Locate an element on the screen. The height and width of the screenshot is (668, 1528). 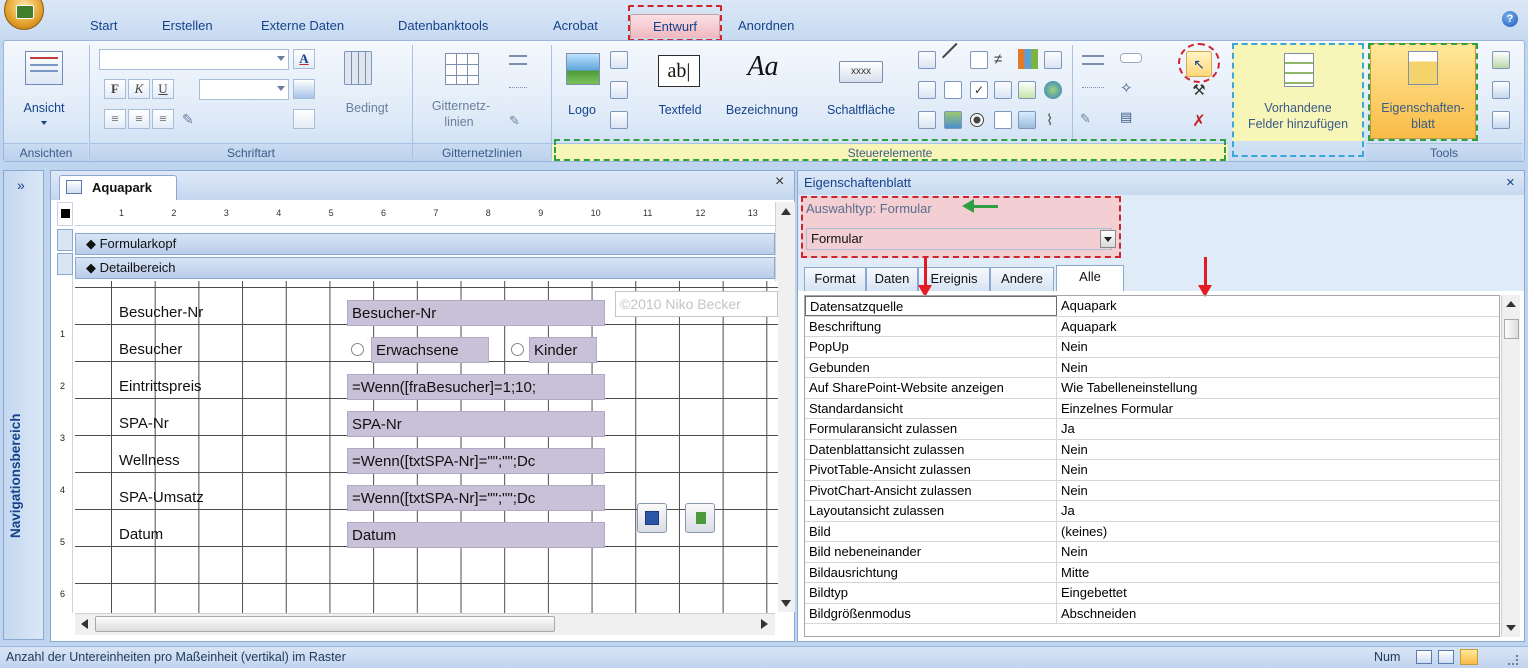
option-kinder-label: Kinder is located at coordinates (563, 350).